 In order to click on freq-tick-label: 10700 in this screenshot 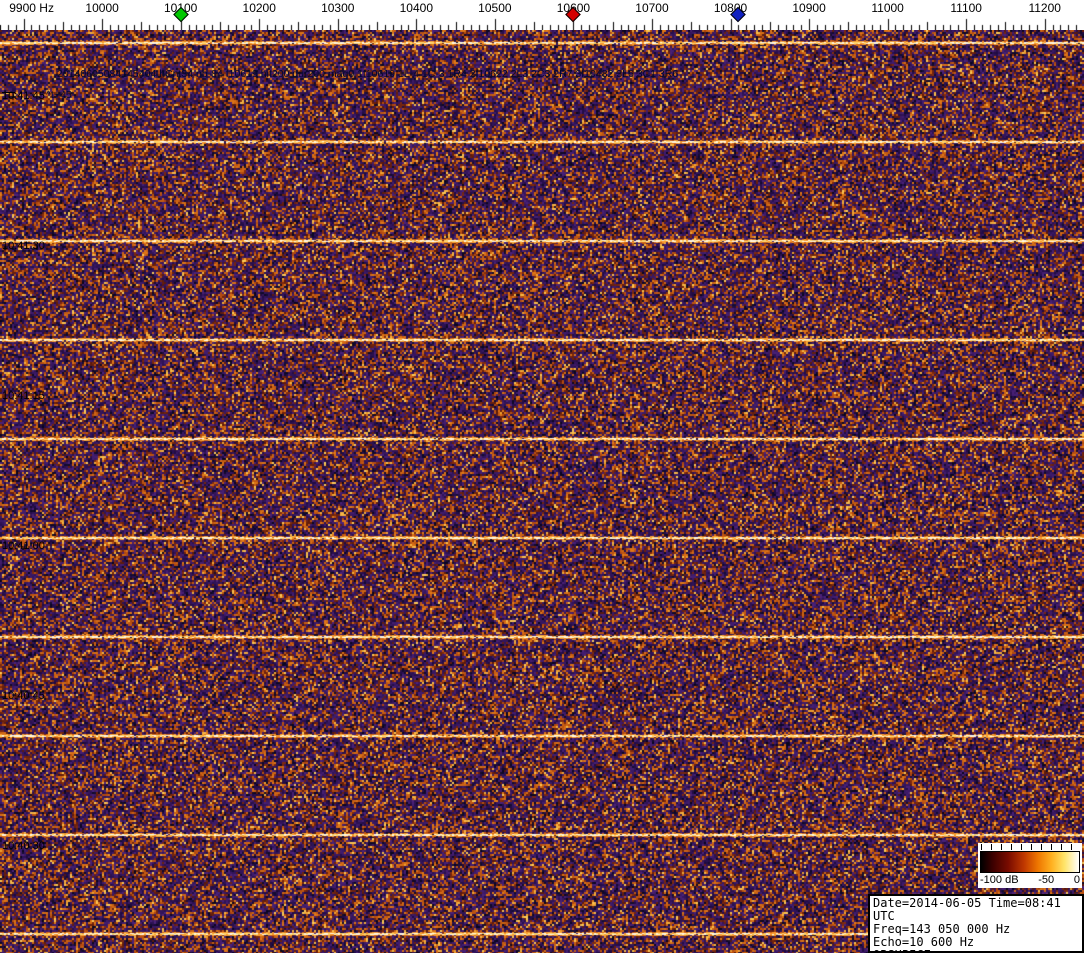, I will do `click(652, 8)`.